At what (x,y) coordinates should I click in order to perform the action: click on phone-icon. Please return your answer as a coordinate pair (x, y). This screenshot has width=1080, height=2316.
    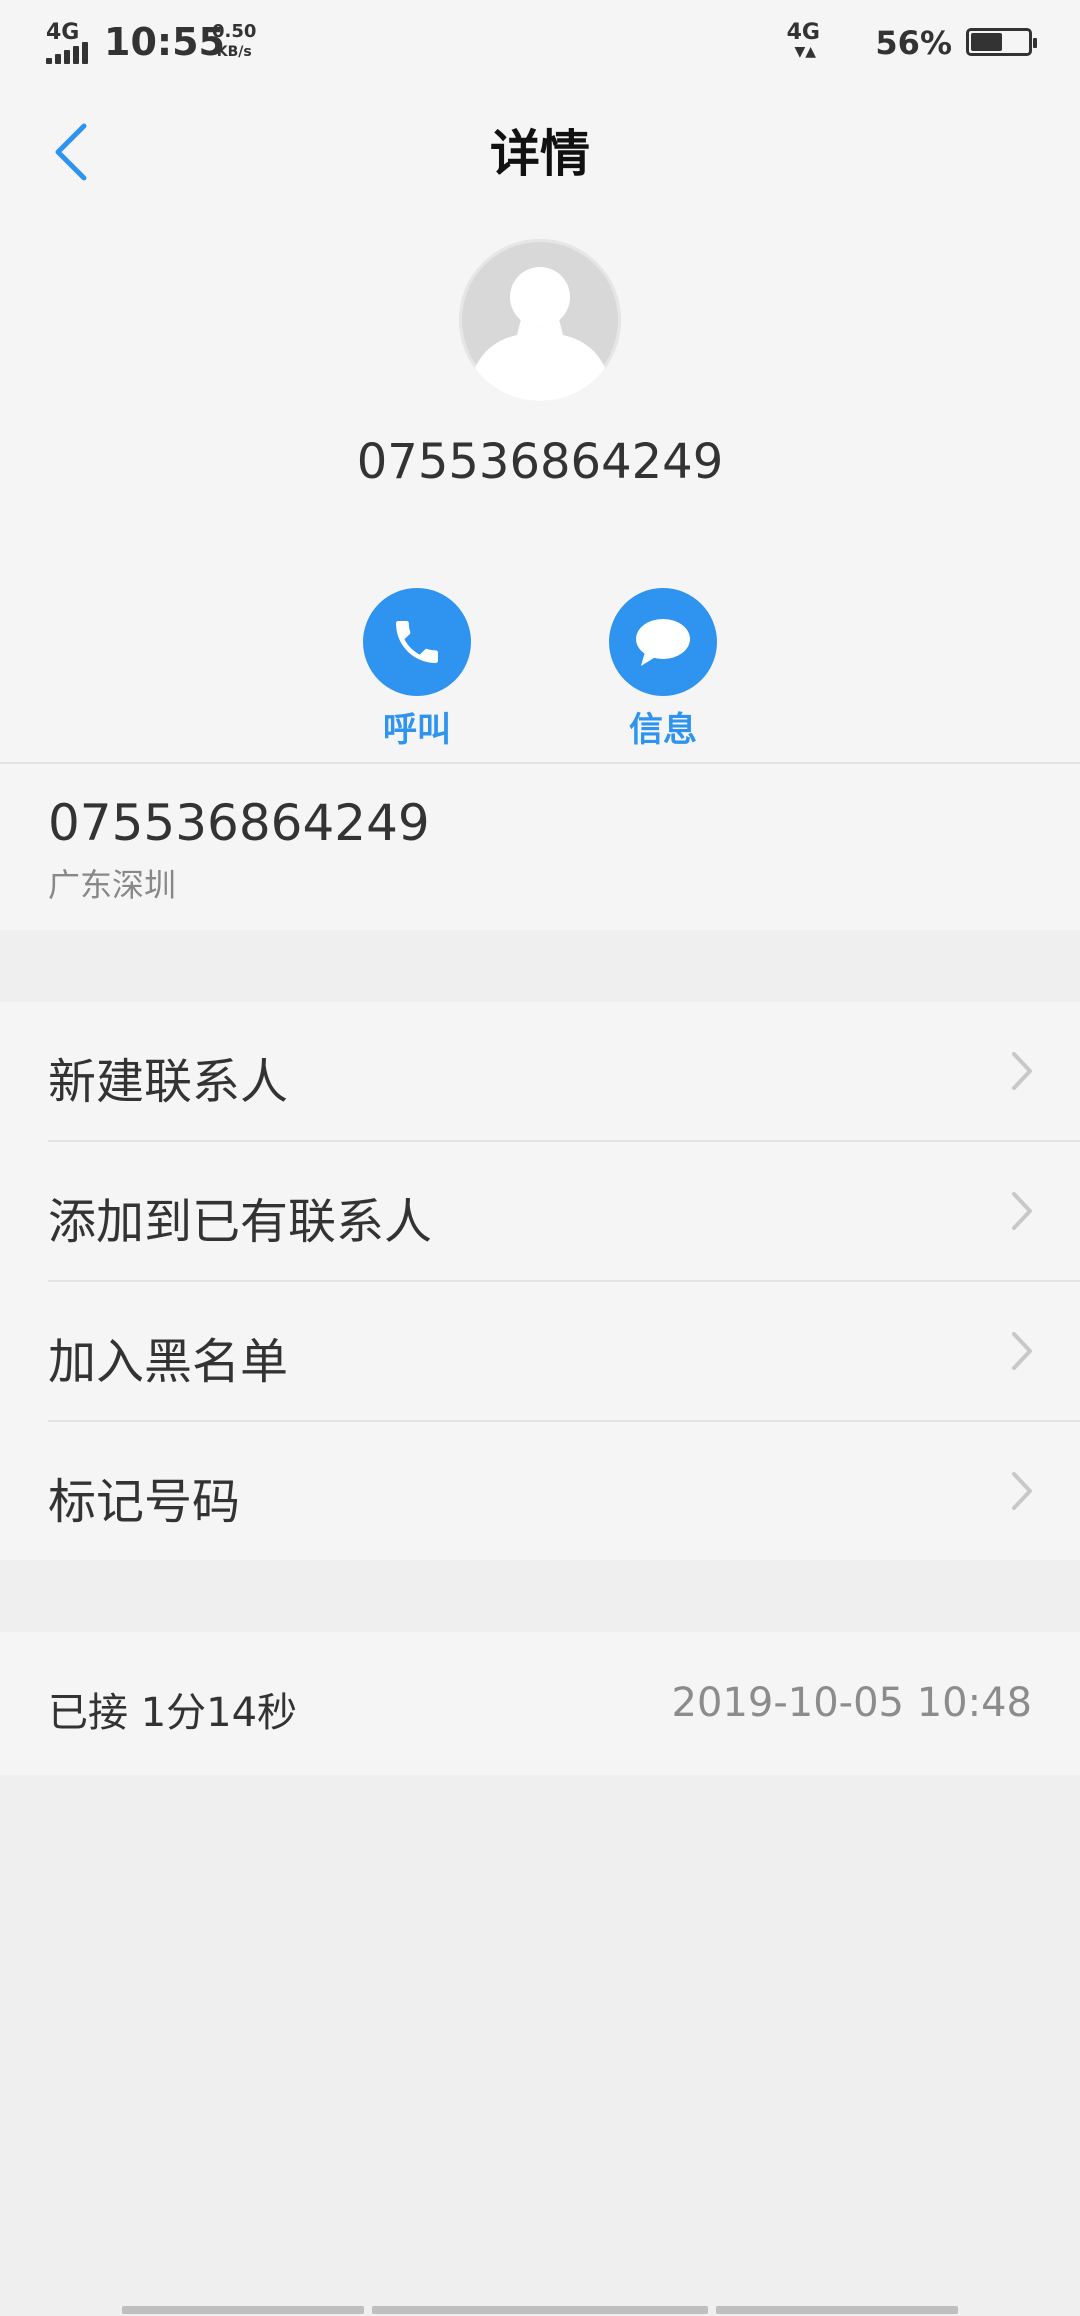
    Looking at the image, I should click on (417, 642).